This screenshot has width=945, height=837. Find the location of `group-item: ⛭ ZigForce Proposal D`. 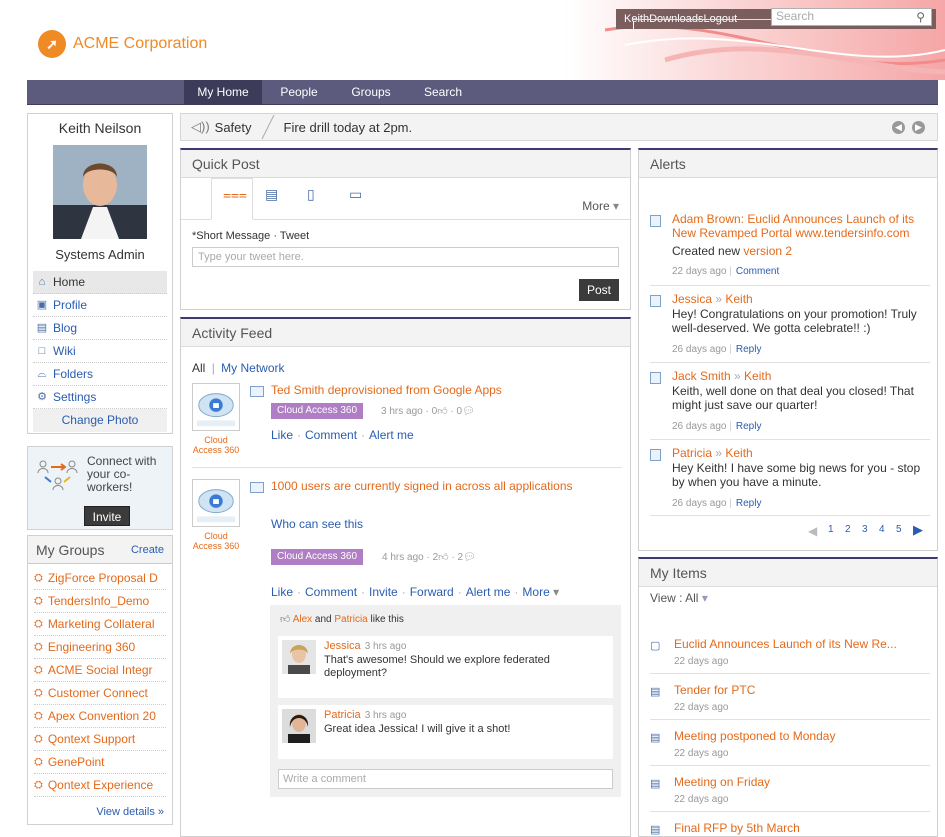

group-item: ⛭ ZigForce Proposal D is located at coordinates (100, 578).